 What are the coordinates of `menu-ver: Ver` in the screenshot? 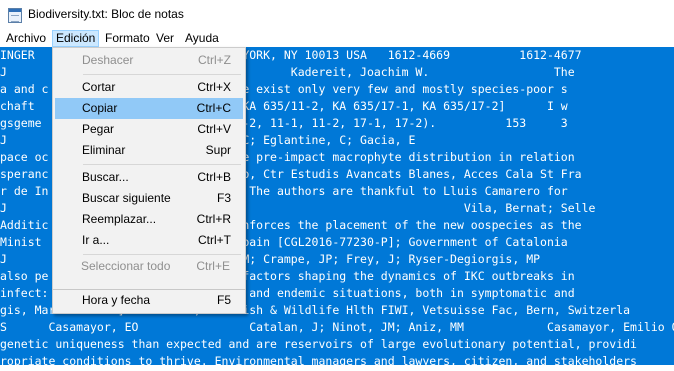 It's located at (165, 38).